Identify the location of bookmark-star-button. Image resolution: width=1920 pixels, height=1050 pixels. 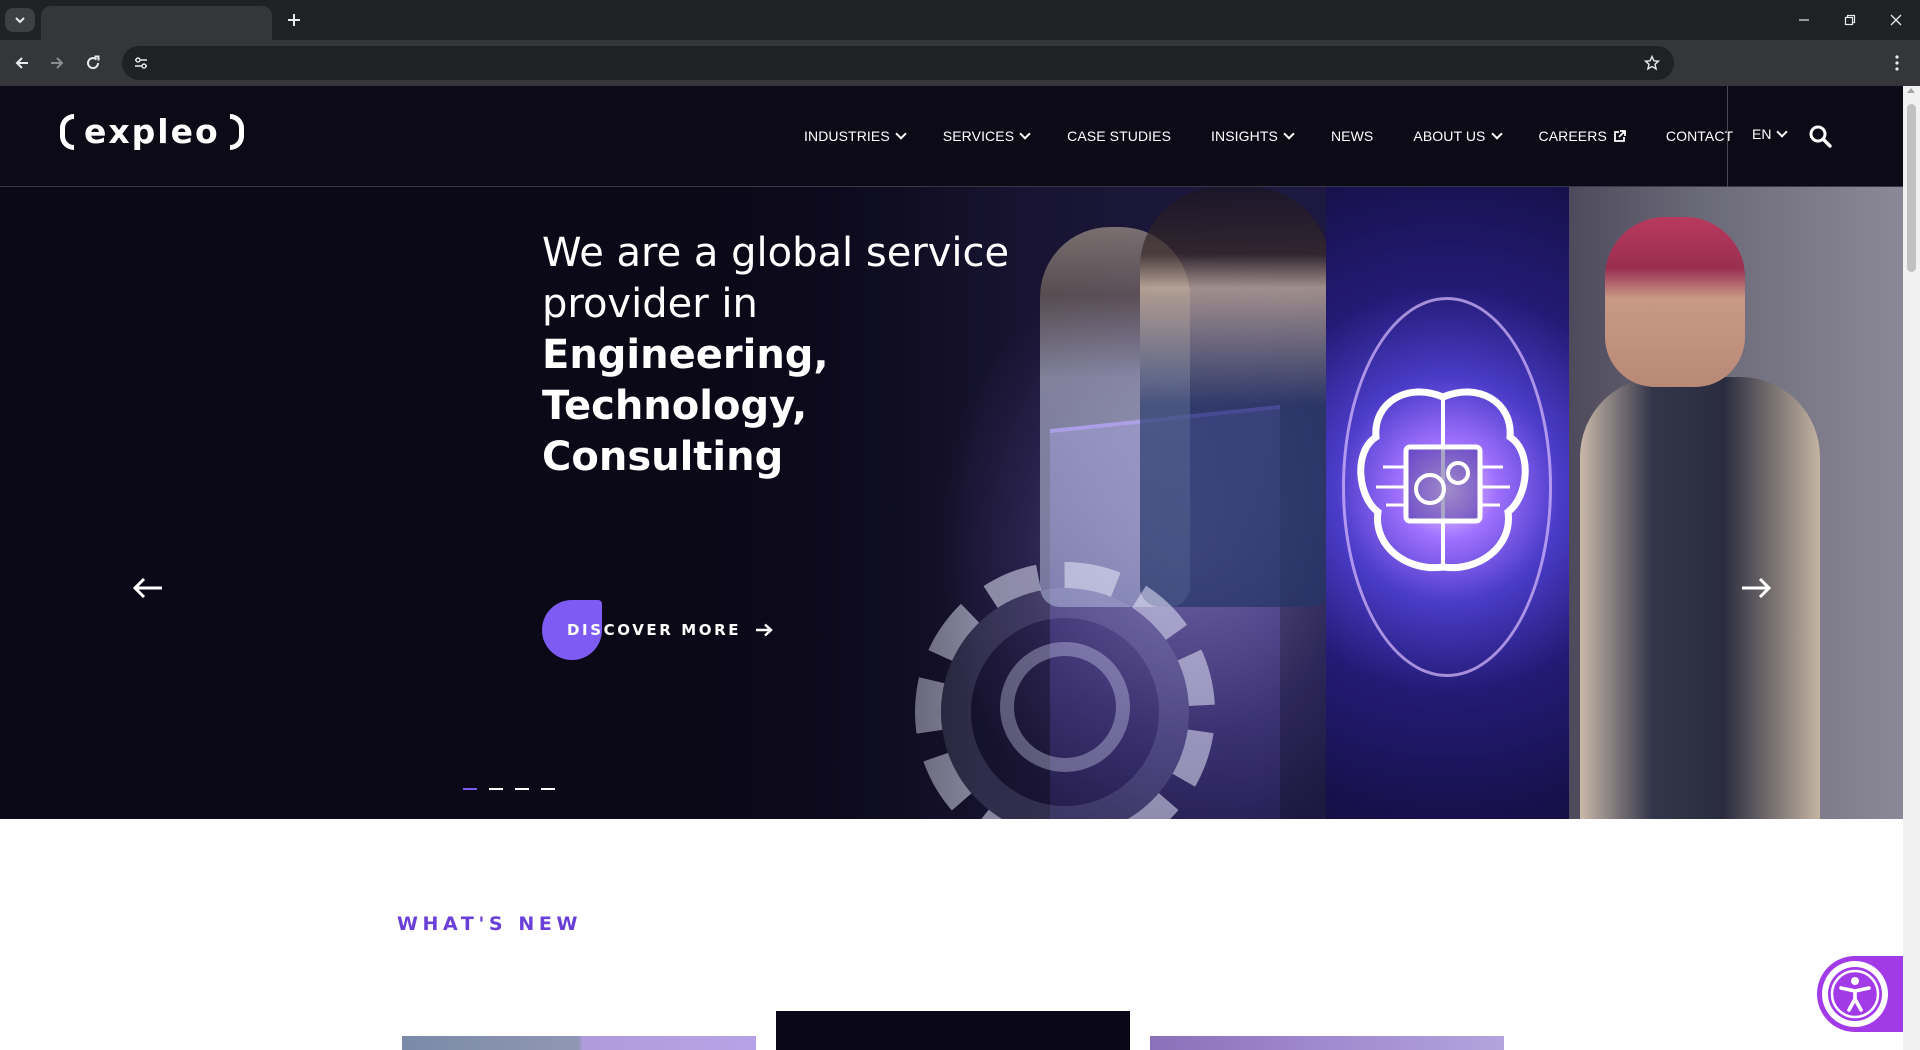
(1652, 63).